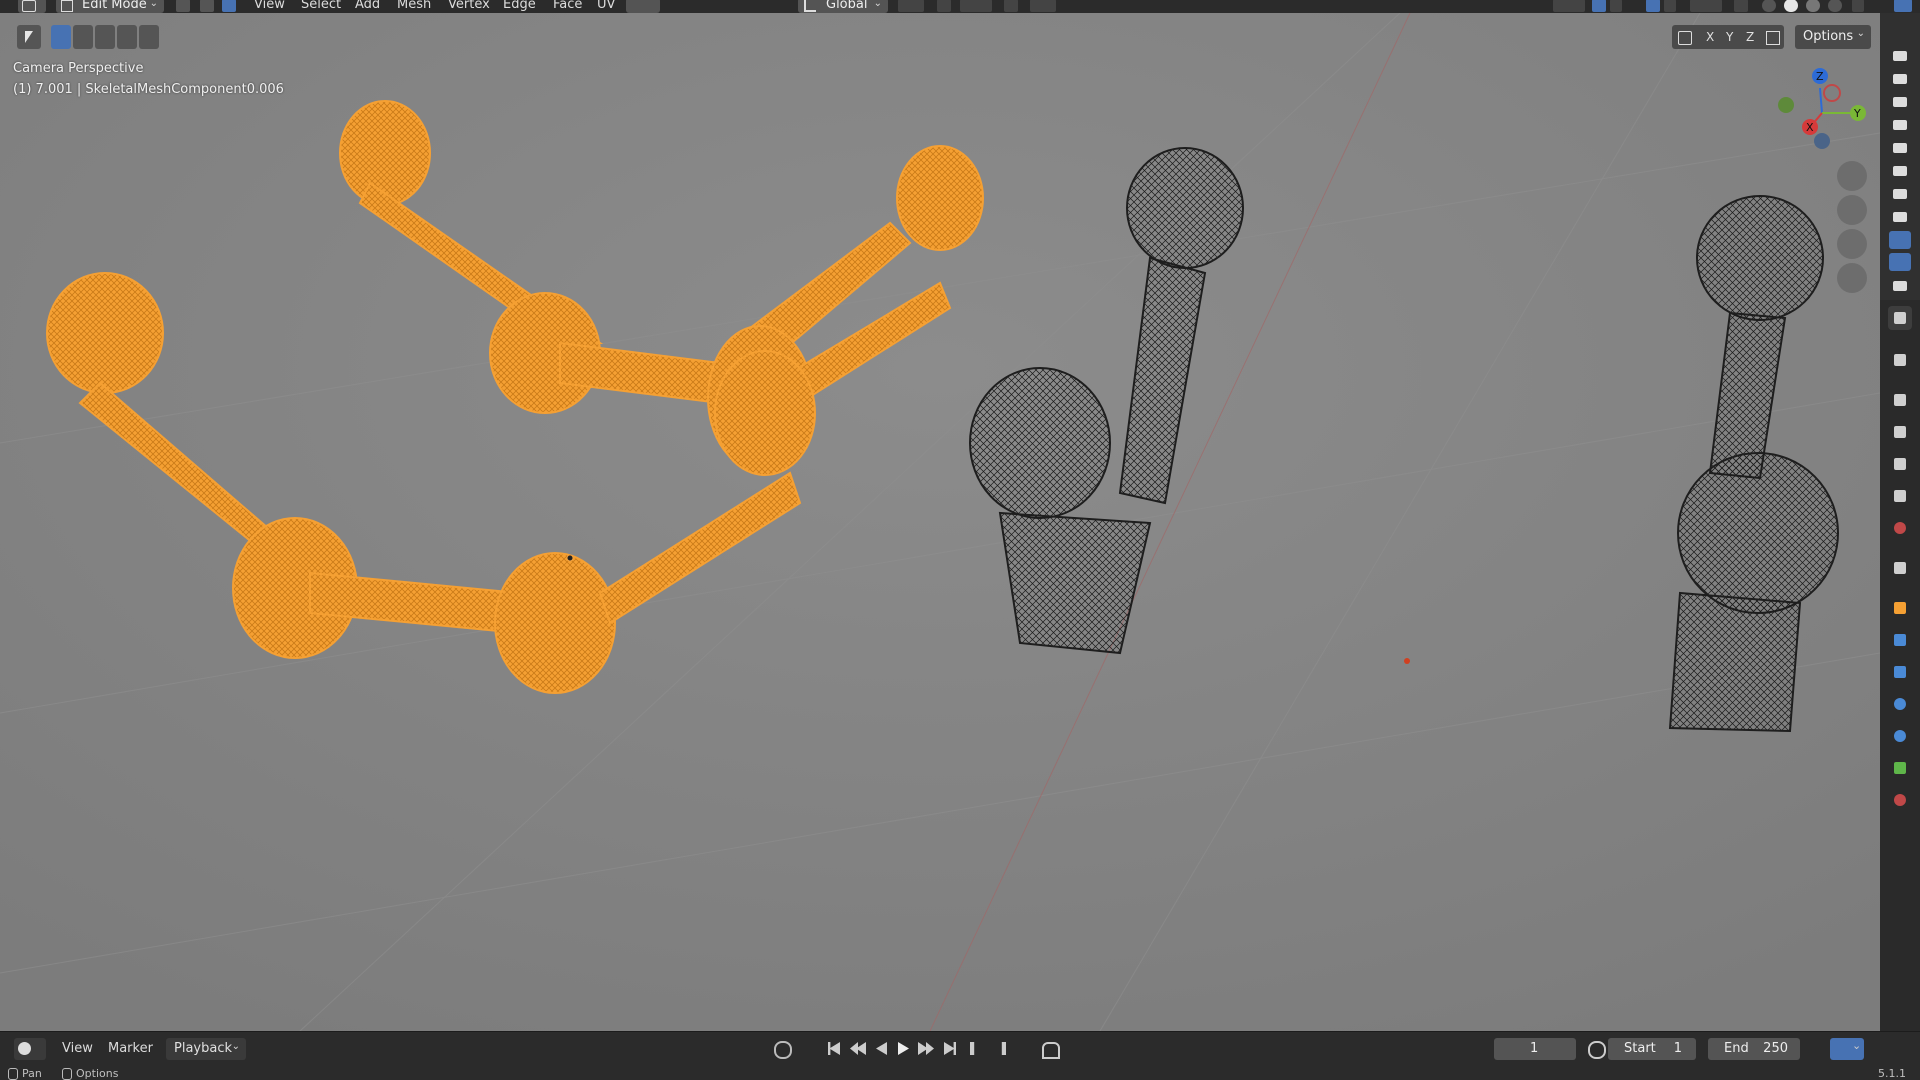 This screenshot has height=1080, width=1920. I want to click on 3d-cursor, so click(1407, 661).